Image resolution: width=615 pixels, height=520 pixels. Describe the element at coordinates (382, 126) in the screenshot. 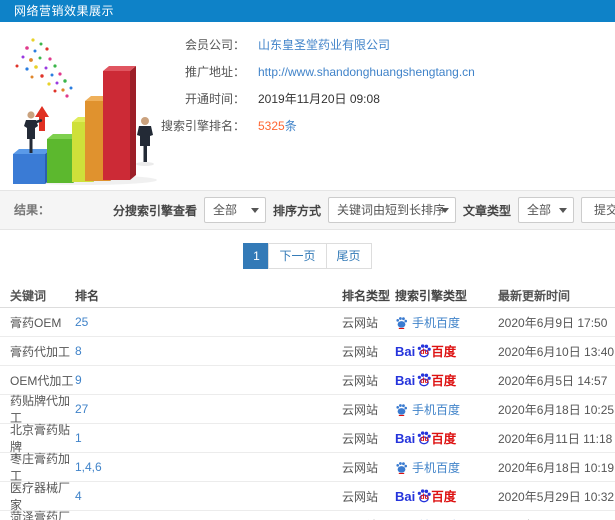

I see `info-row-rank-count: 搜索引擎排名： 5325条` at that location.